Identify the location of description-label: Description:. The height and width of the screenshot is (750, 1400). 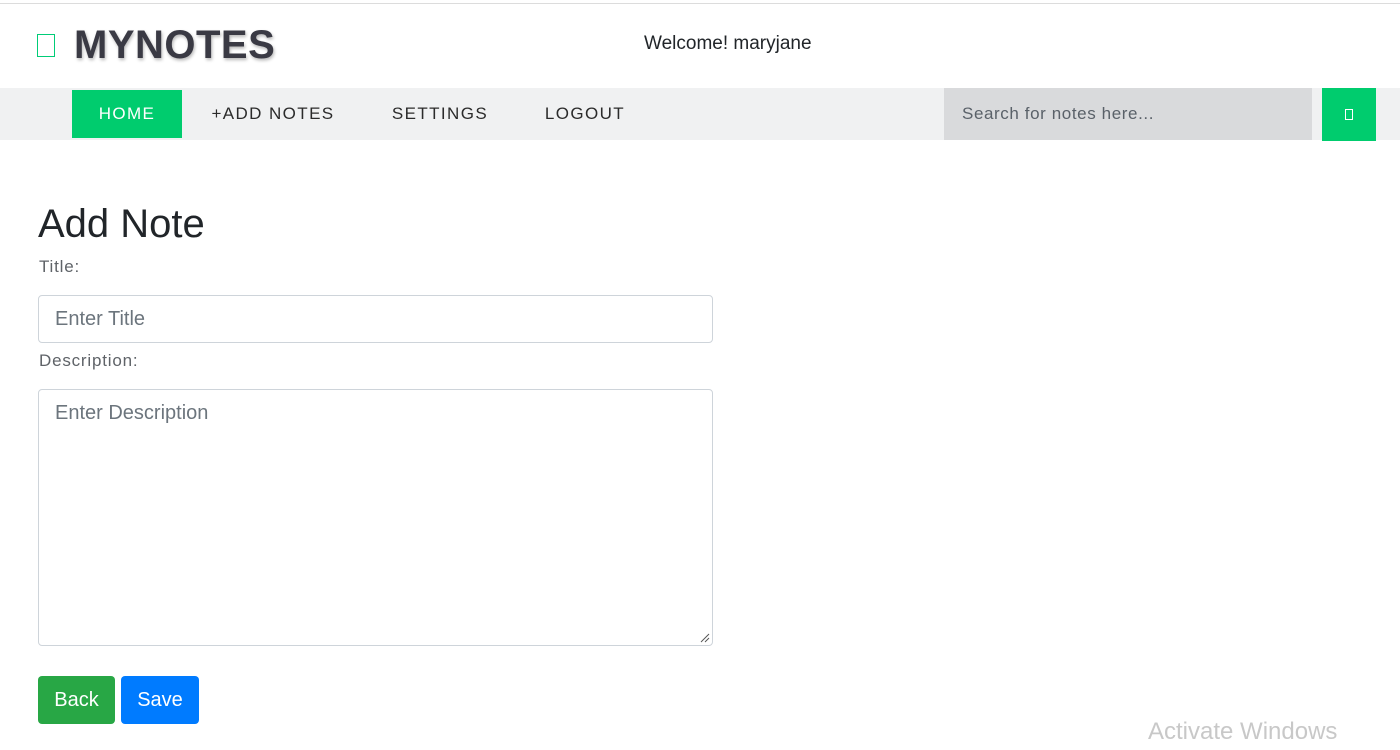
(89, 360).